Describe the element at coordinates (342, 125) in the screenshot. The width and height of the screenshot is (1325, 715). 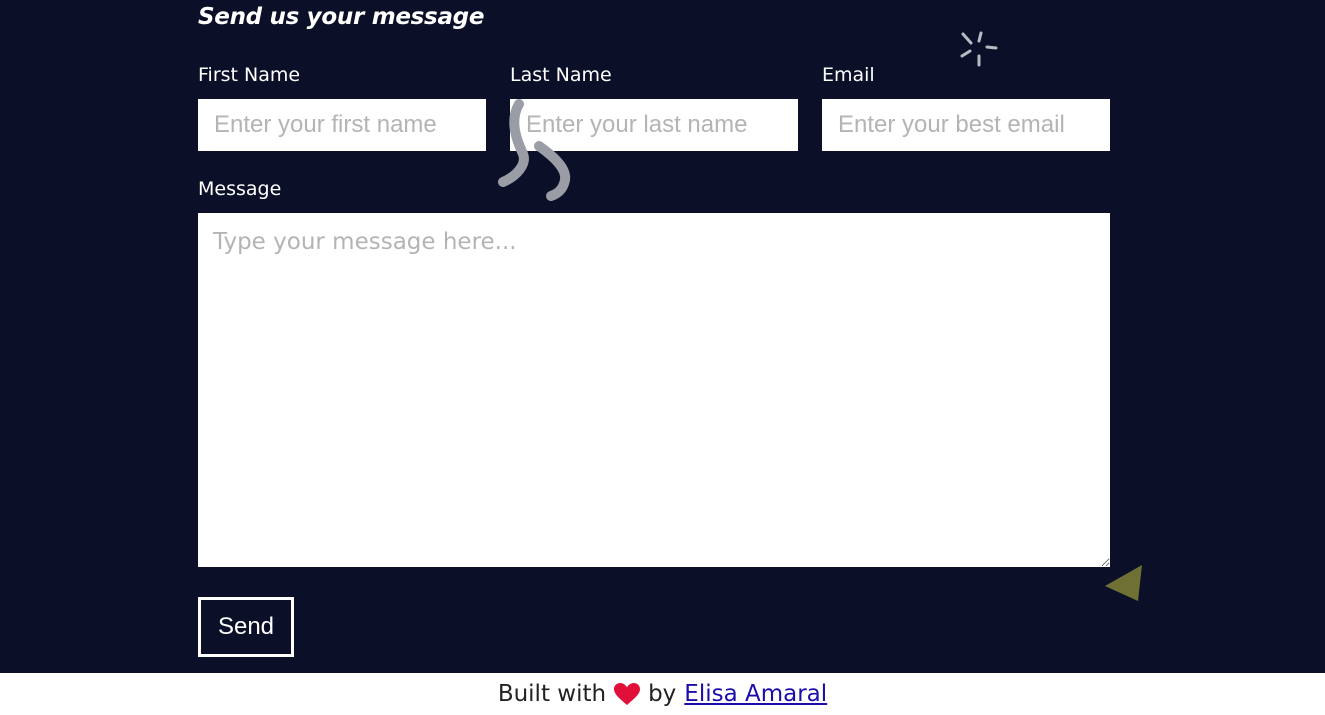
I see `first-name-input` at that location.